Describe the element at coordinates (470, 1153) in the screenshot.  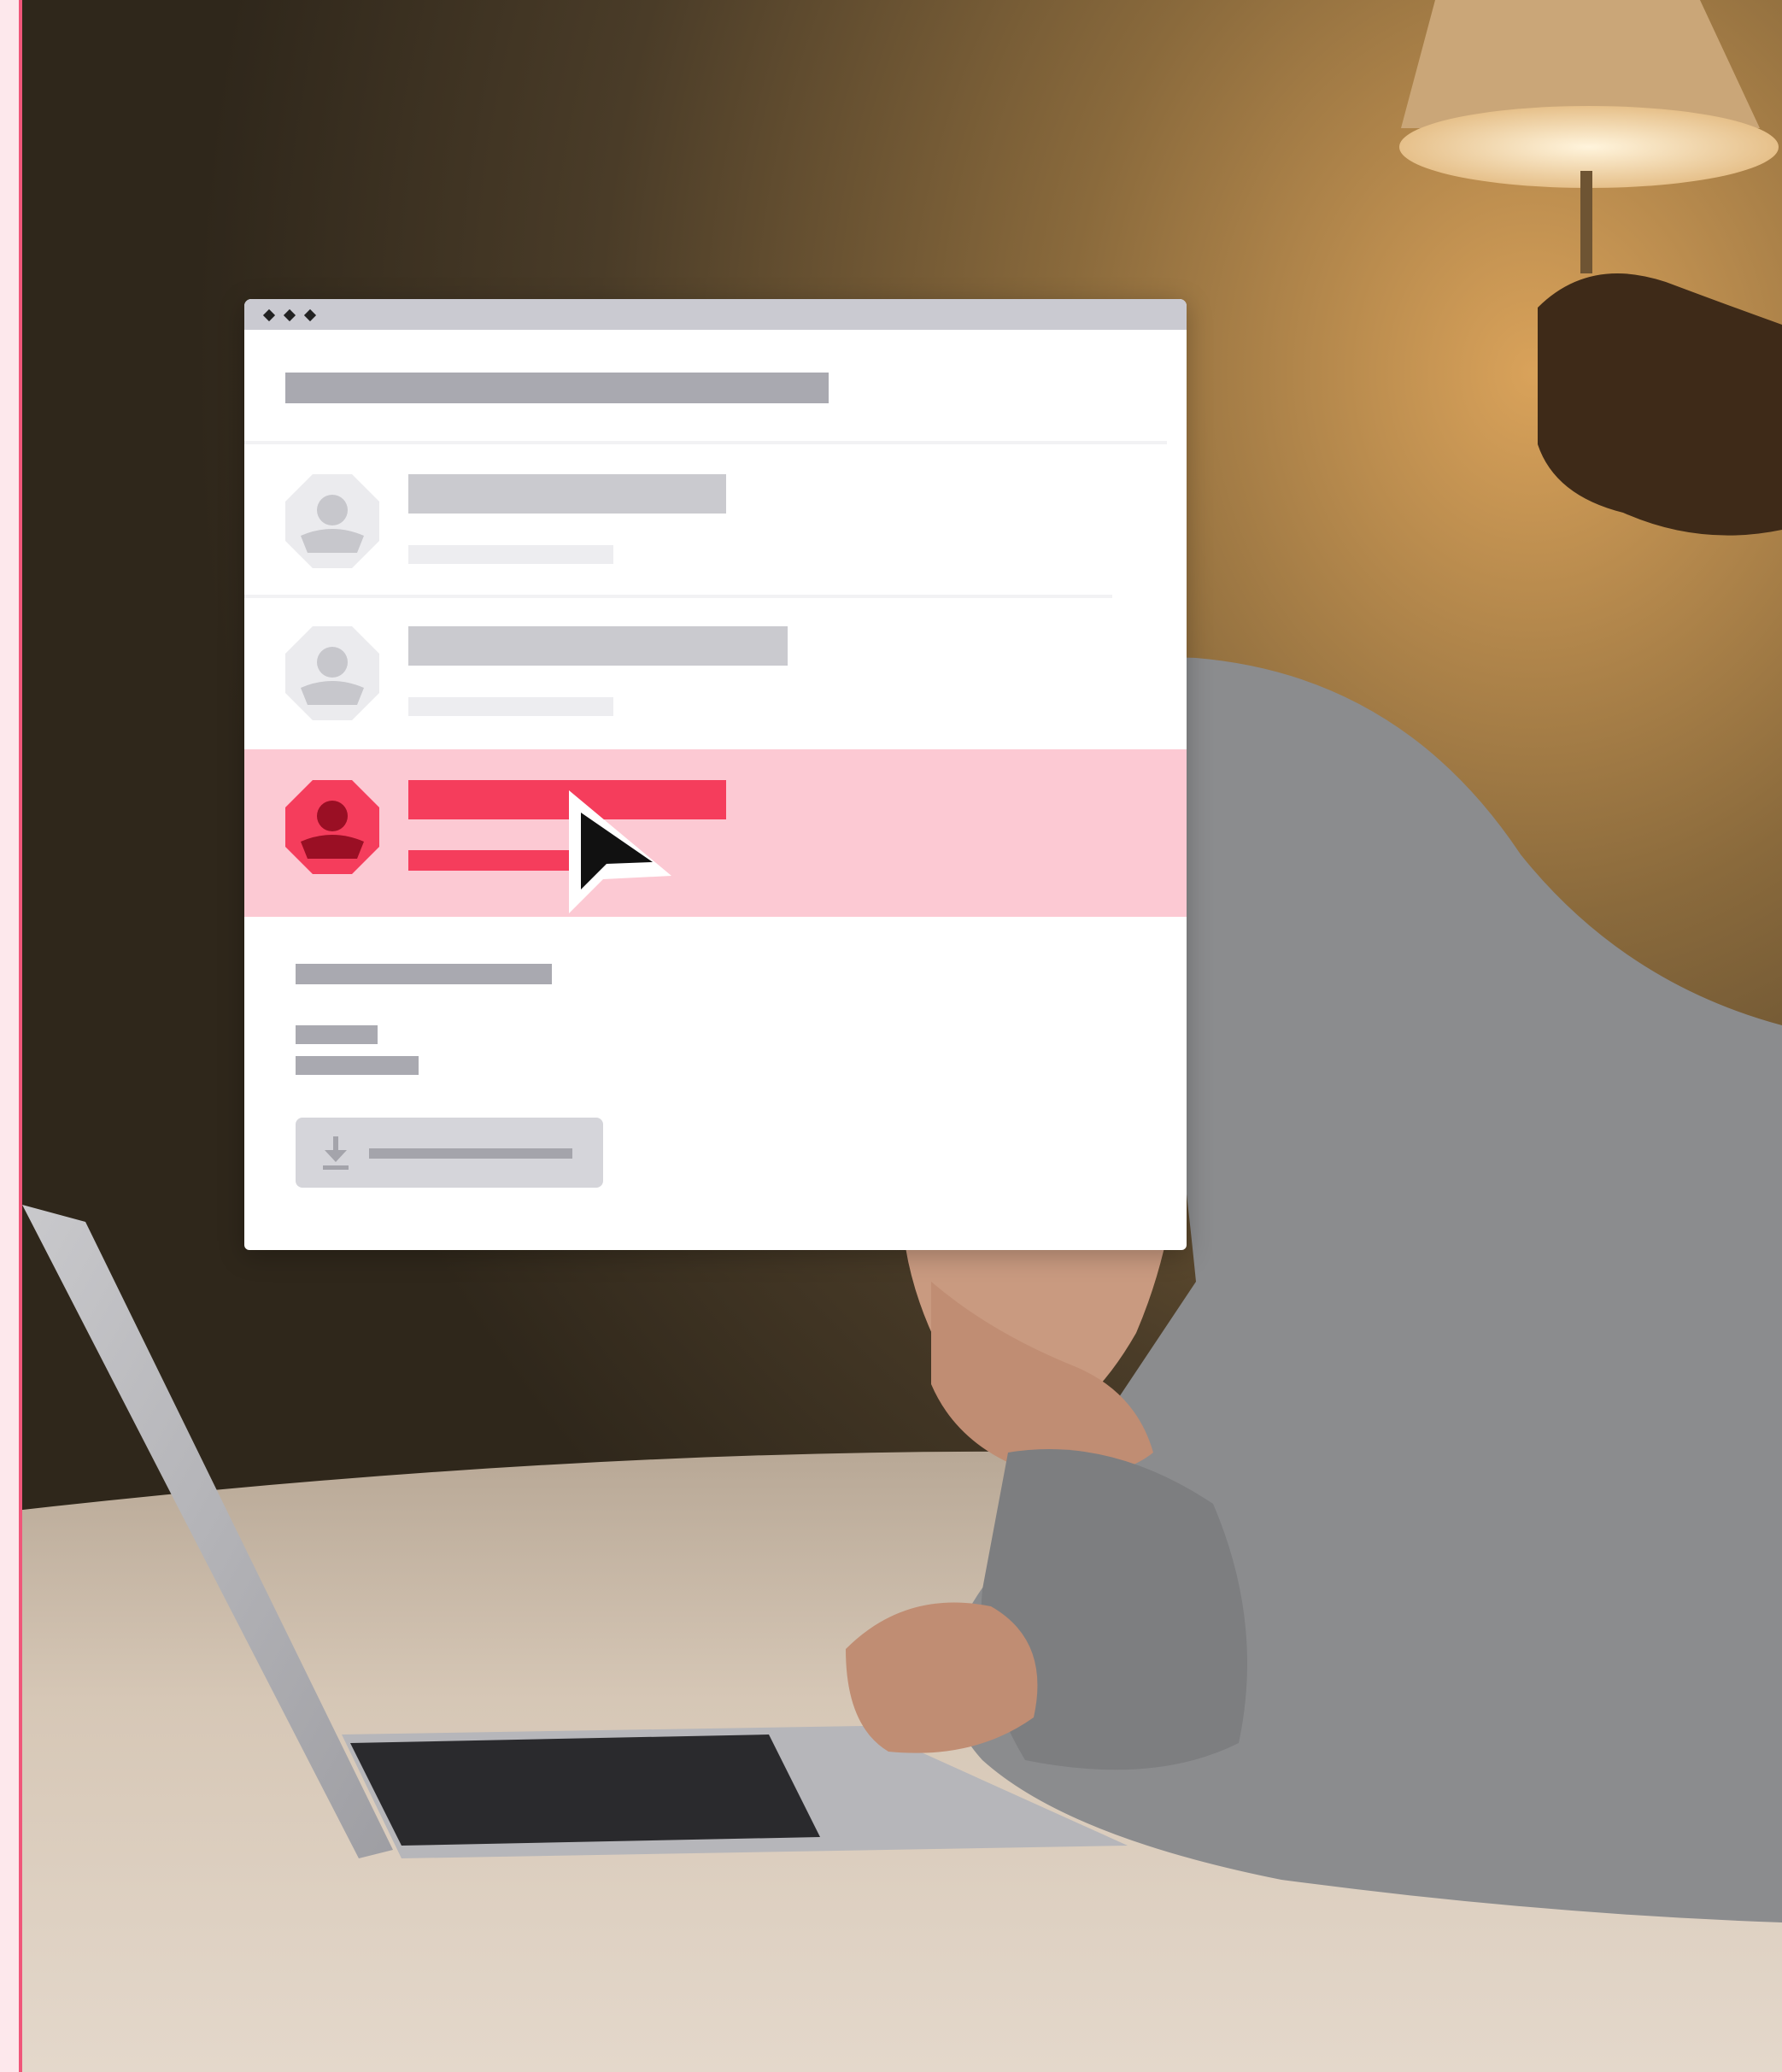
I see `download-label-placeholder` at that location.